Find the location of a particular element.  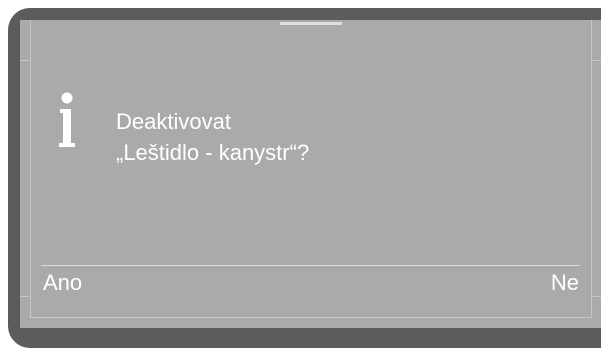

no-button: Ne is located at coordinates (565, 283).